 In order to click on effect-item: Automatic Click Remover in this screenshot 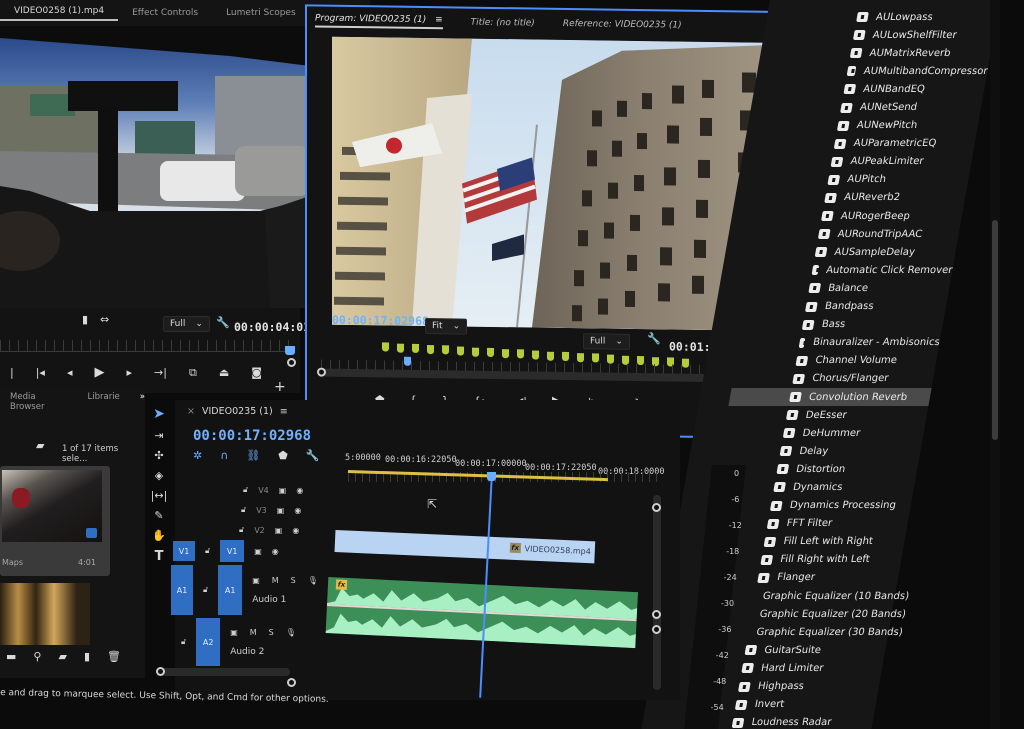, I will do `click(852, 270)`.